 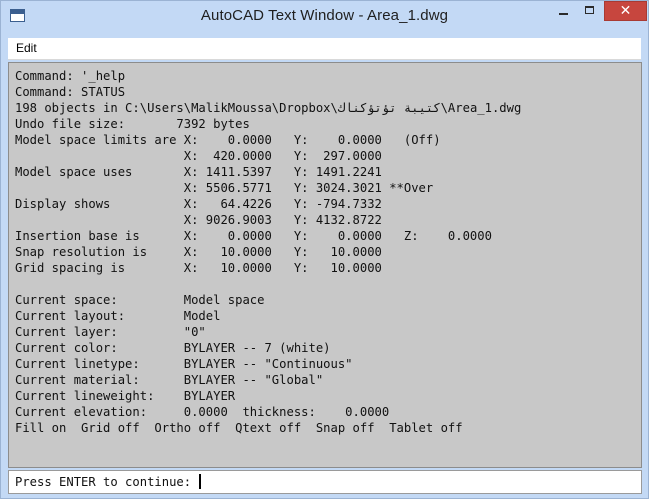 I want to click on history-line: Current lineweight: BYLAYER, so click(x=125, y=396).